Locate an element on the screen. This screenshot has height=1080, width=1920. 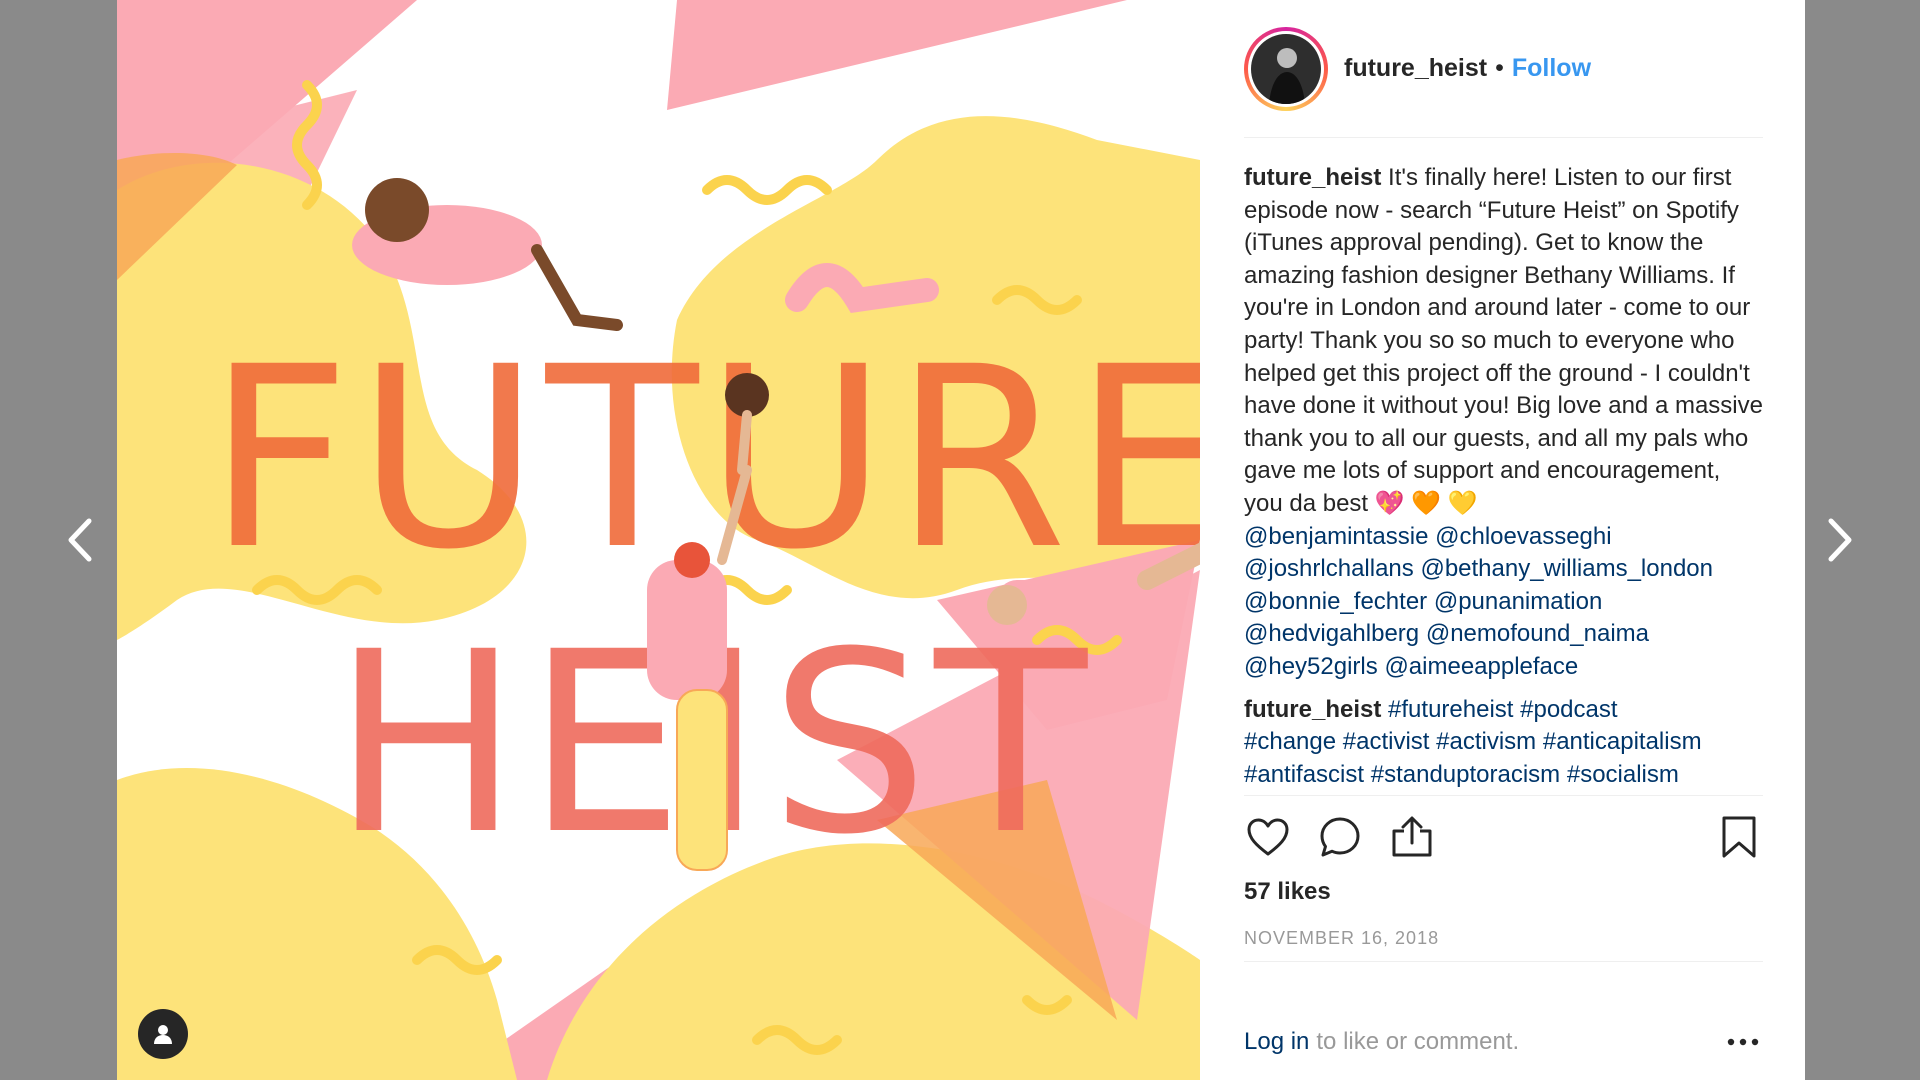
like-button is located at coordinates (1268, 837).